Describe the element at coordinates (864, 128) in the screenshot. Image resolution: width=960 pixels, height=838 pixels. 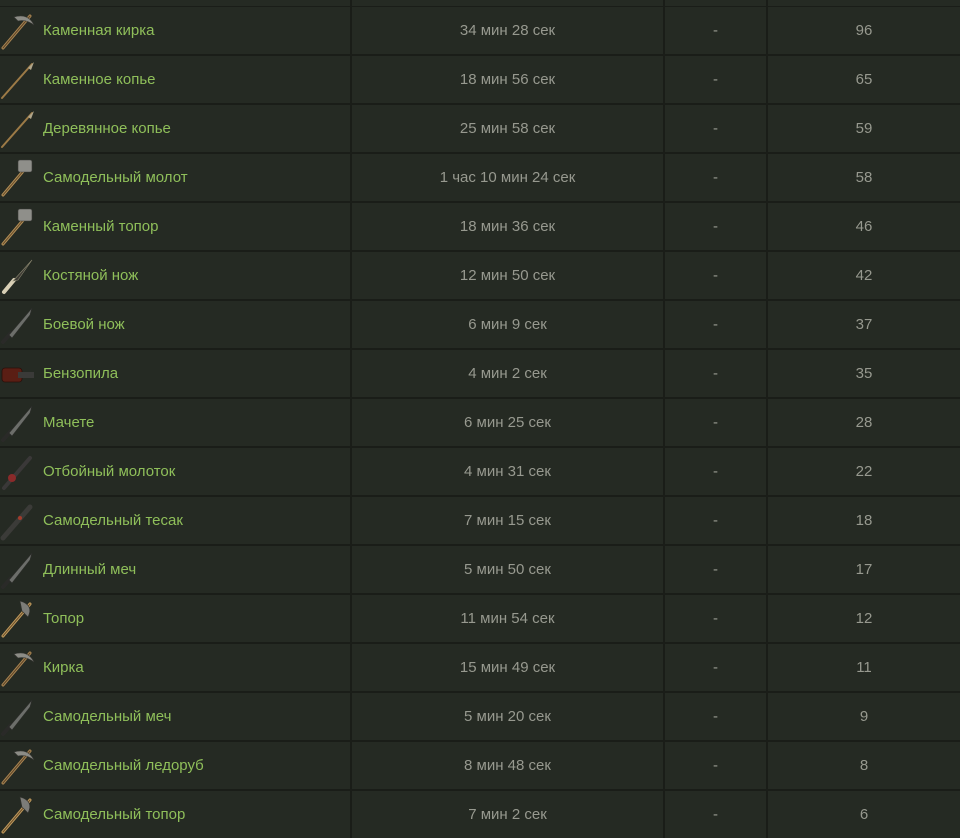
I see `value-cell: 59` at that location.